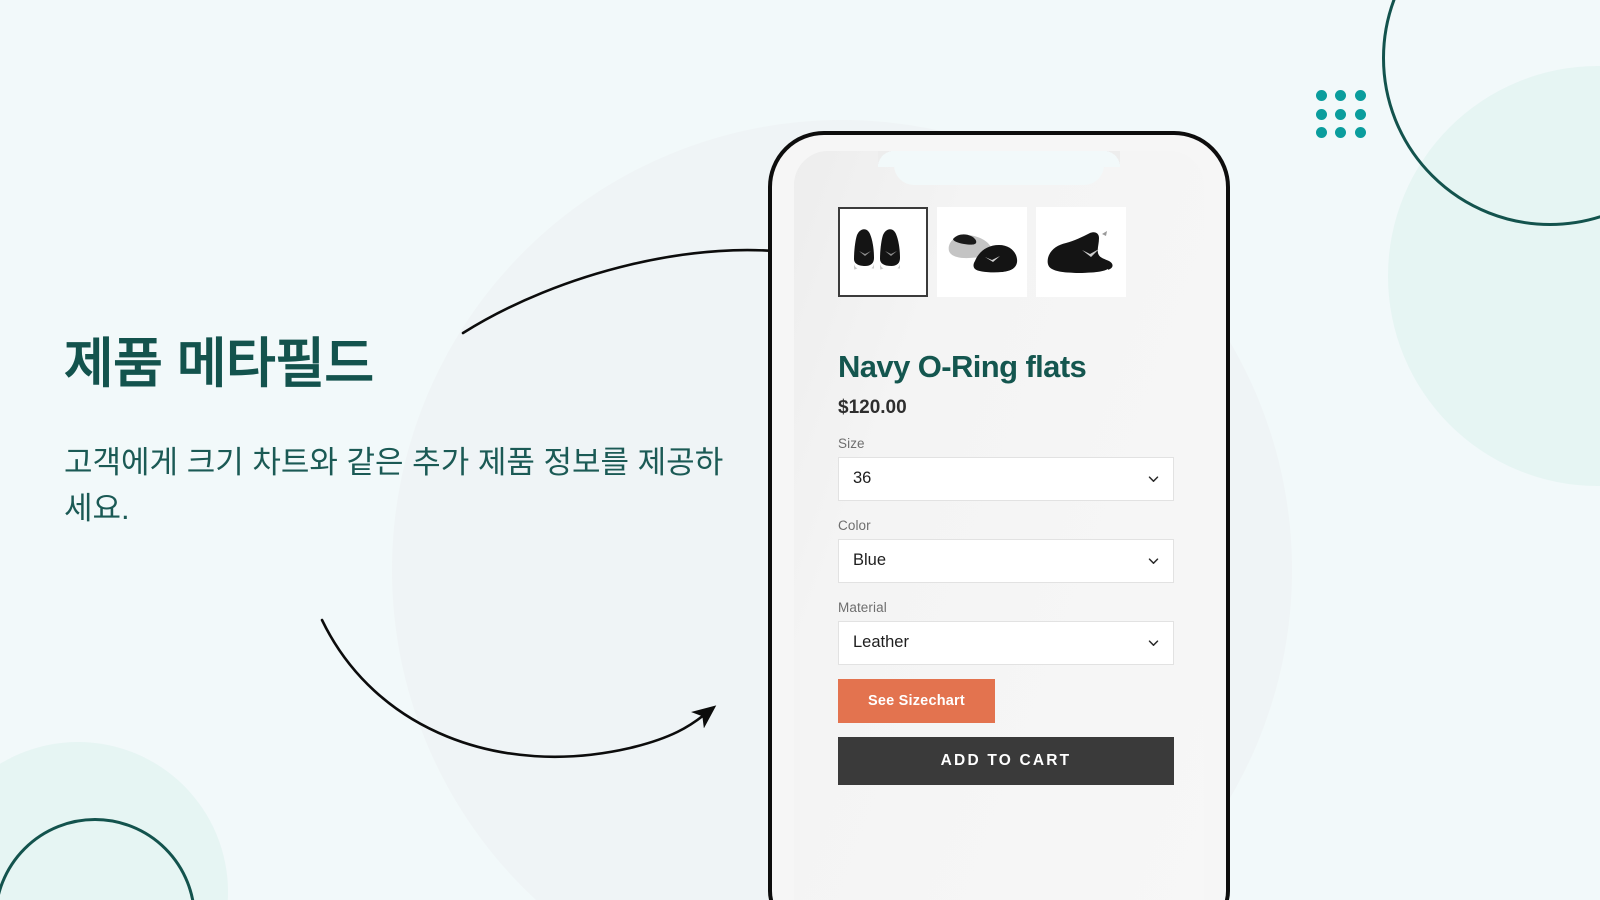  I want to click on field-size: Size 36, so click(1006, 468).